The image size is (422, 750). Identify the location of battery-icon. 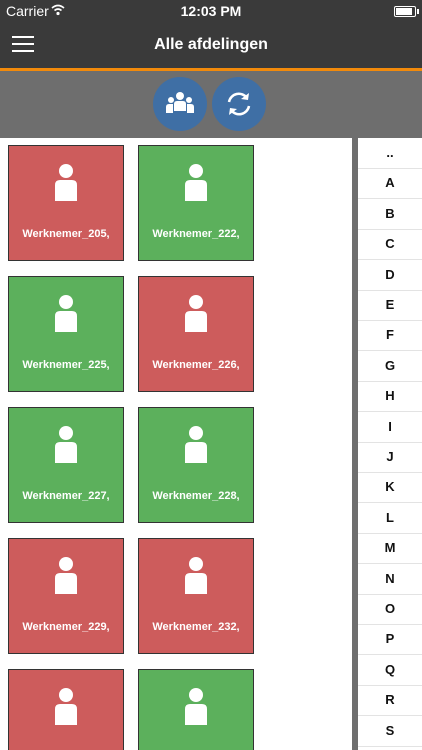
(406, 11).